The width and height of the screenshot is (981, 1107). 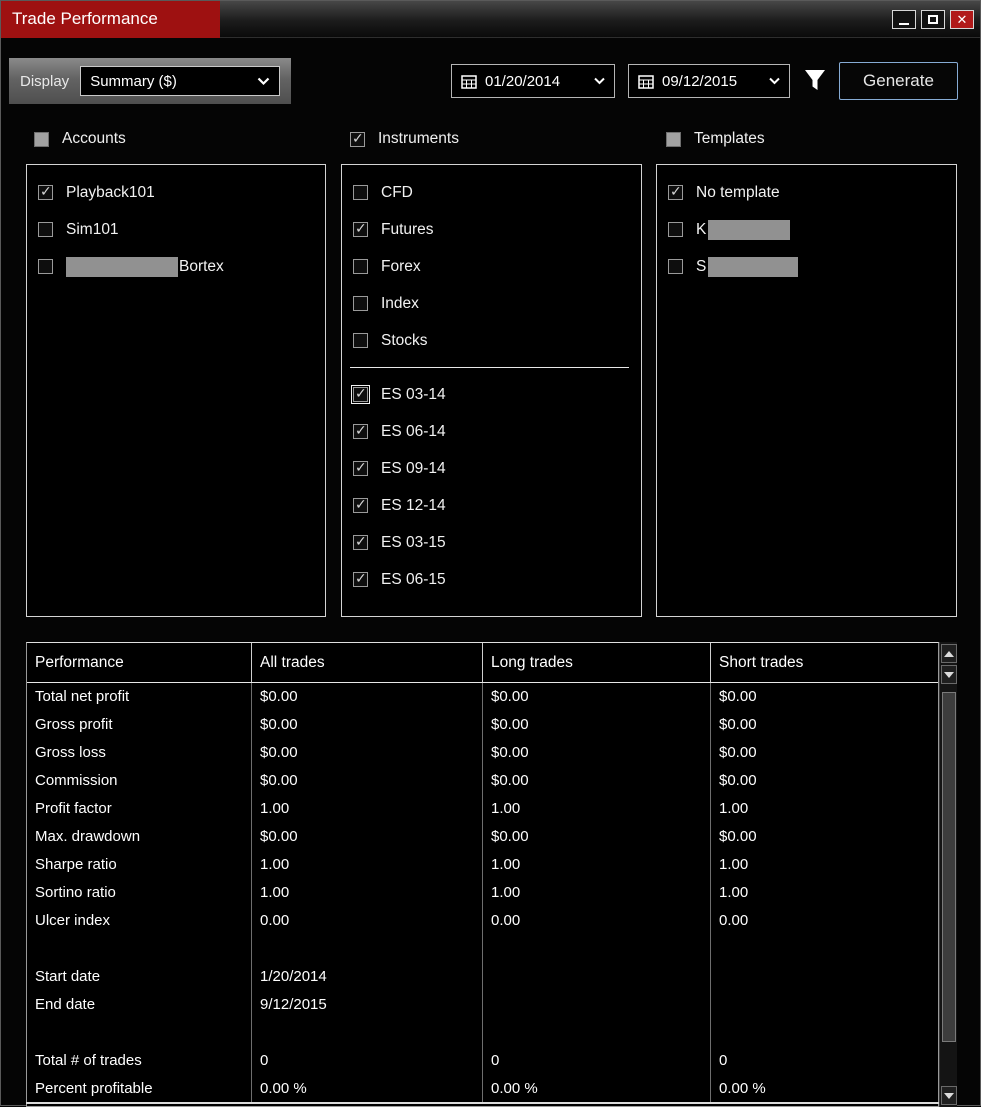 What do you see at coordinates (139, 893) in the screenshot?
I see `row-label: Sortino ratio` at bounding box center [139, 893].